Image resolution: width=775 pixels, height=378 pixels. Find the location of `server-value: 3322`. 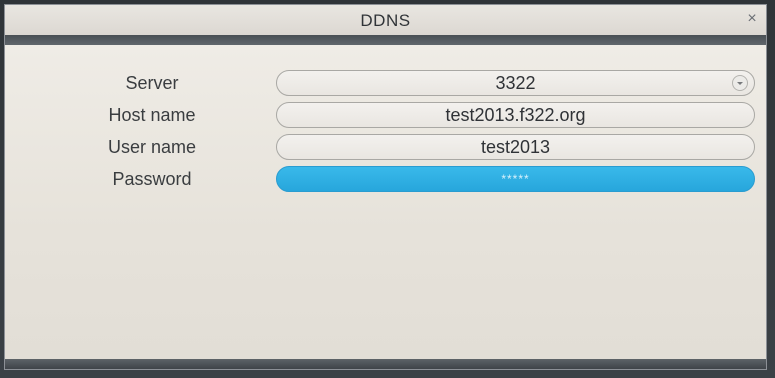

server-value: 3322 is located at coordinates (515, 83).